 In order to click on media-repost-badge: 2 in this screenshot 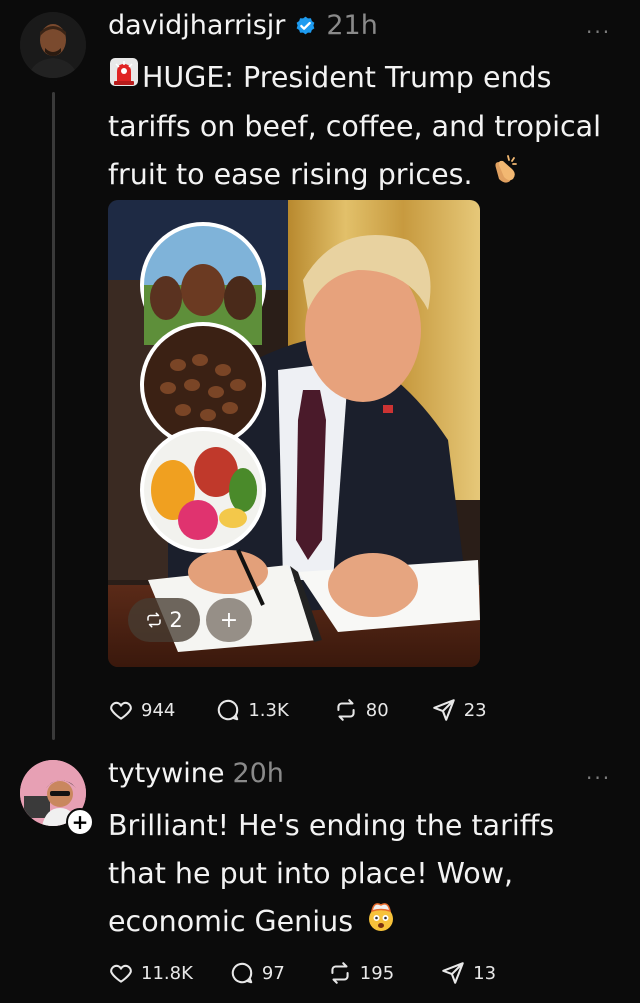, I will do `click(164, 620)`.